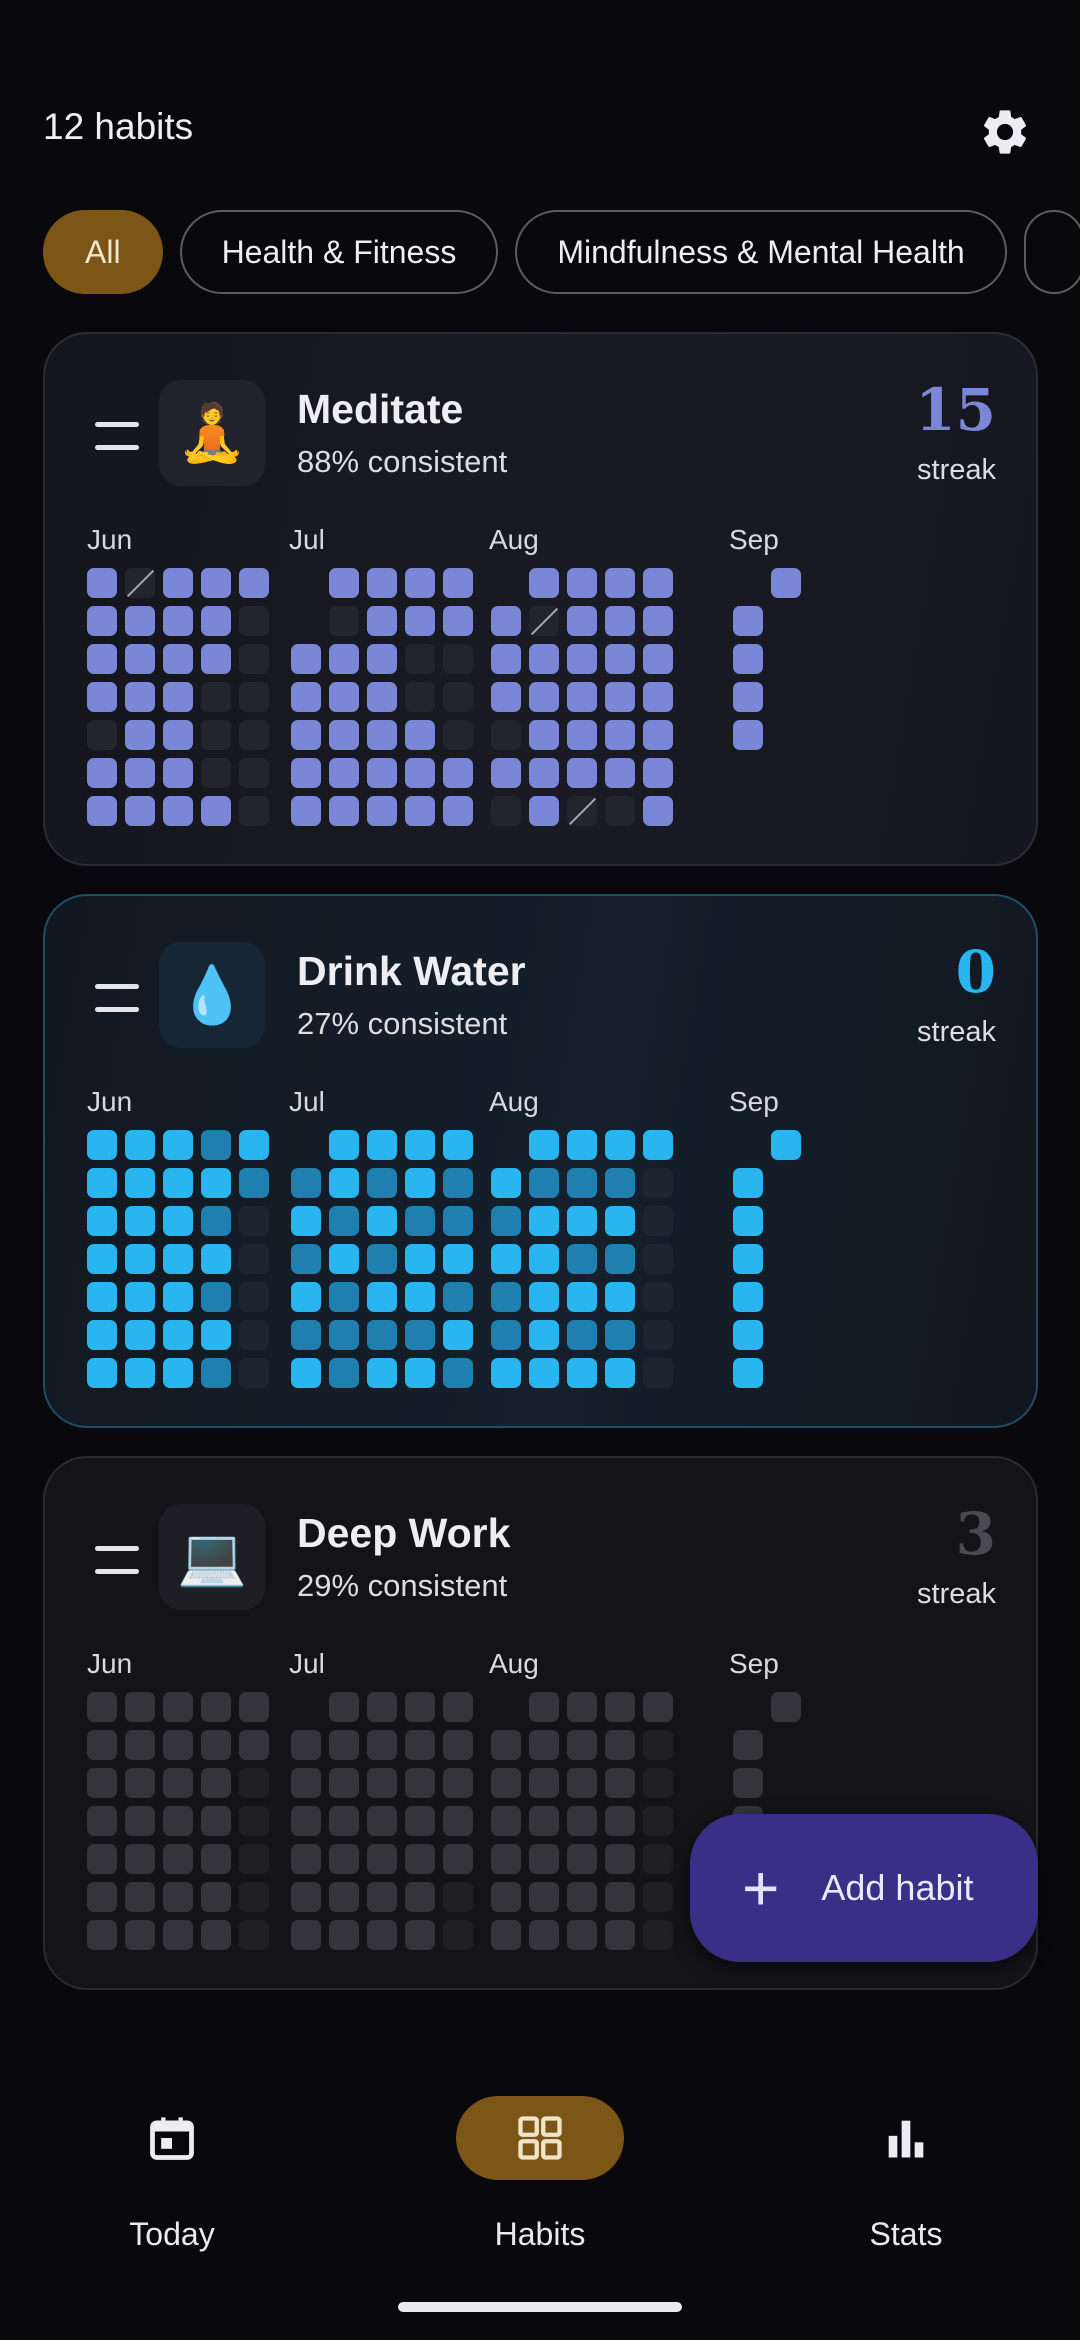 This screenshot has height=2340, width=1080. I want to click on nav-label-stats: Stats, so click(906, 2234).